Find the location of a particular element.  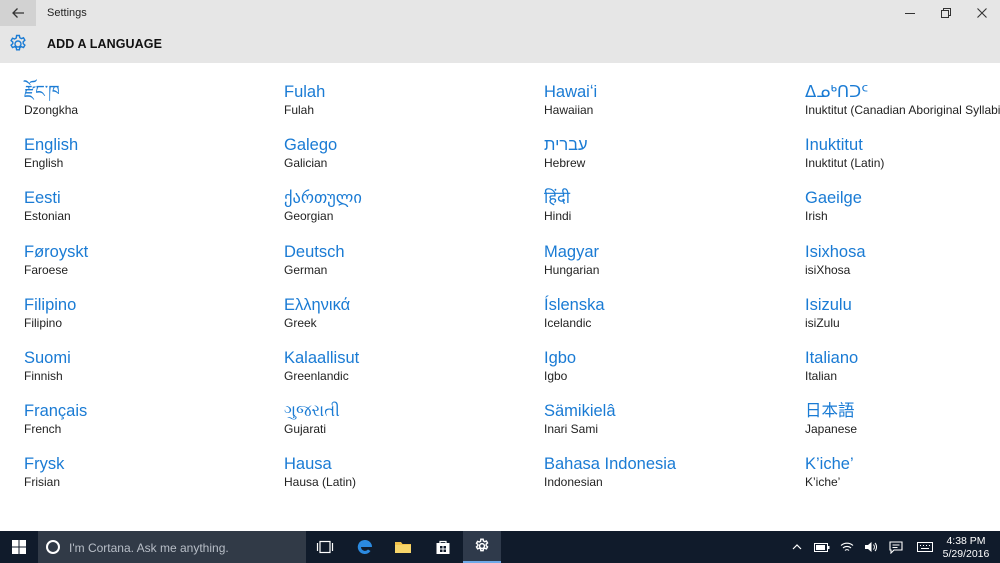

language-option-fulah: Fulah Fulah is located at coordinates (414, 107).